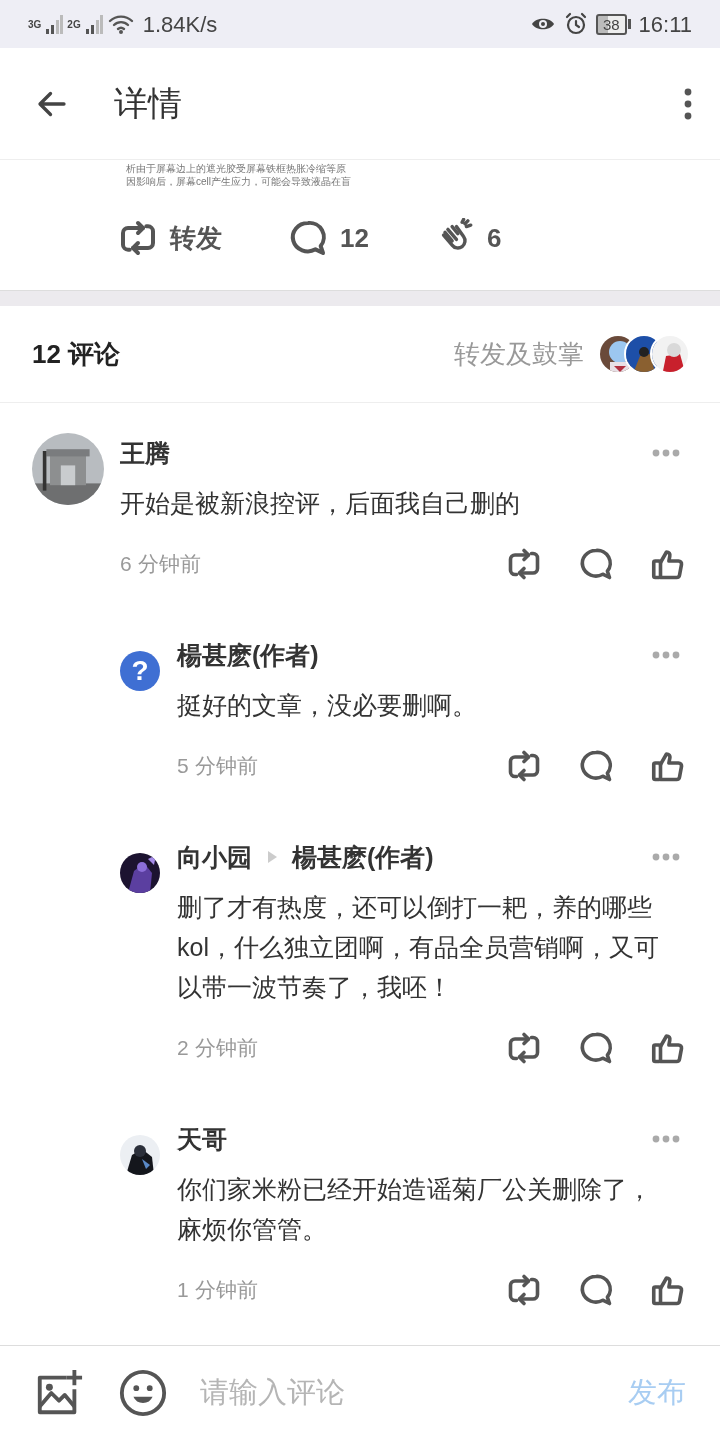 The height and width of the screenshot is (1440, 720). Describe the element at coordinates (120, 24) in the screenshot. I see `wifi-icon` at that location.